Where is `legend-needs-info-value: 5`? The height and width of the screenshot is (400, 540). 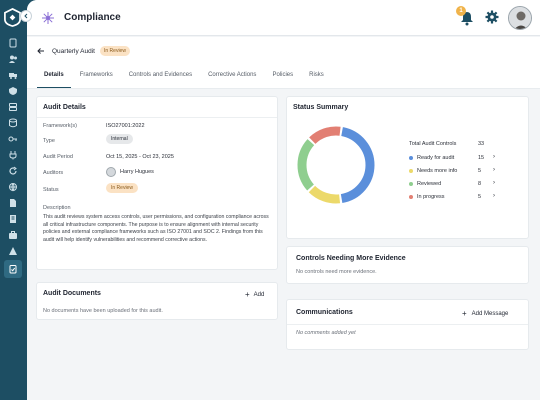 legend-needs-info-value: 5 is located at coordinates (480, 171).